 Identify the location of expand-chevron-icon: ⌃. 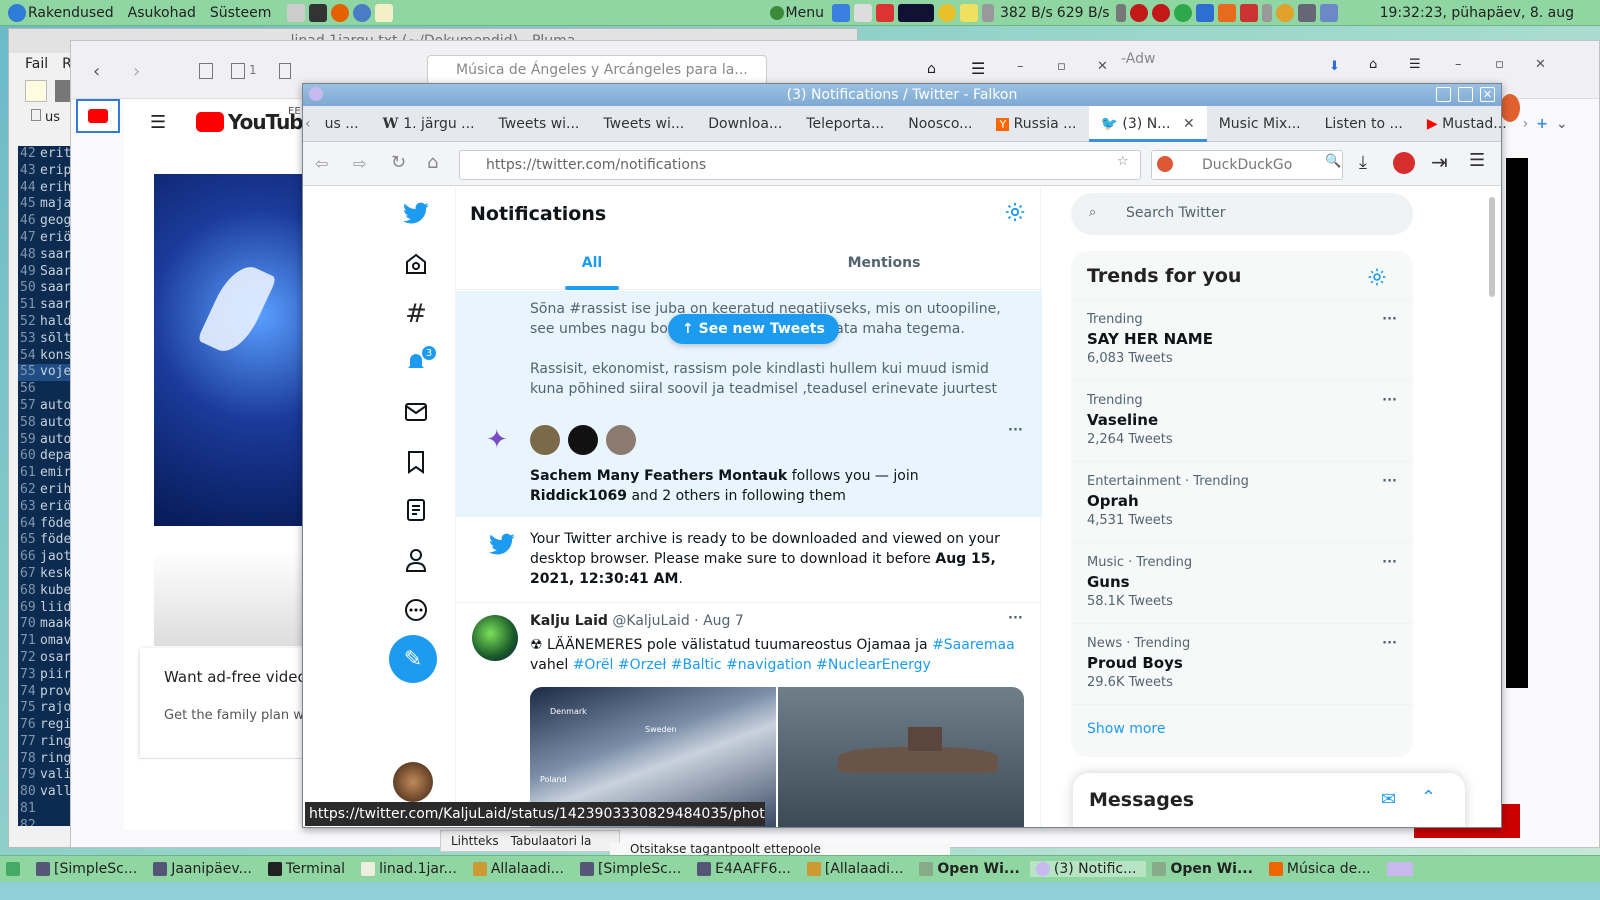
(1428, 797).